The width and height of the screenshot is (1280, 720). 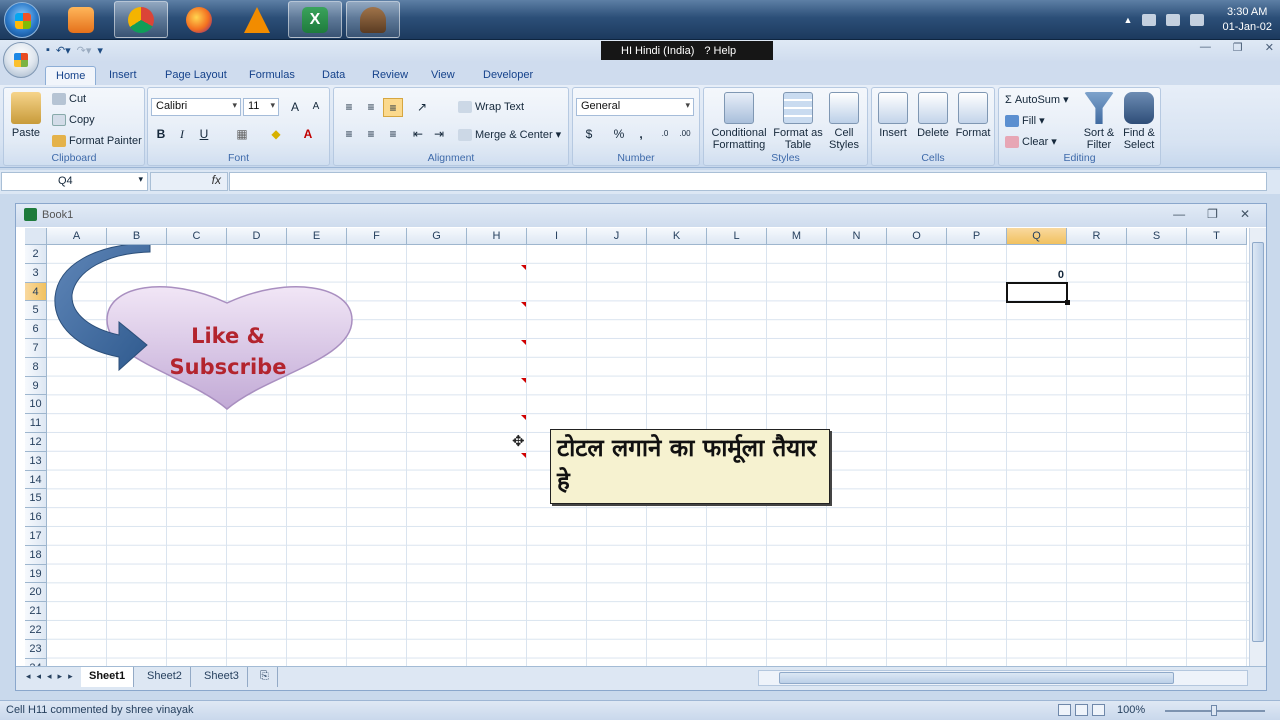 What do you see at coordinates (739, 121) in the screenshot?
I see `conditional-formatting-button: Conditional Formatting` at bounding box center [739, 121].